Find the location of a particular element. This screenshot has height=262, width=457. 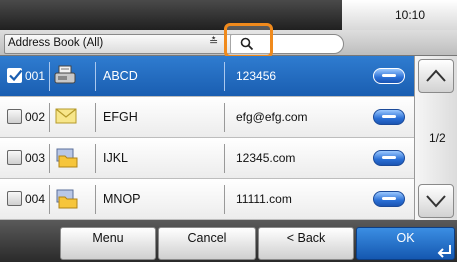

list-item: 001 ABCD 123456 is located at coordinates (207, 76).